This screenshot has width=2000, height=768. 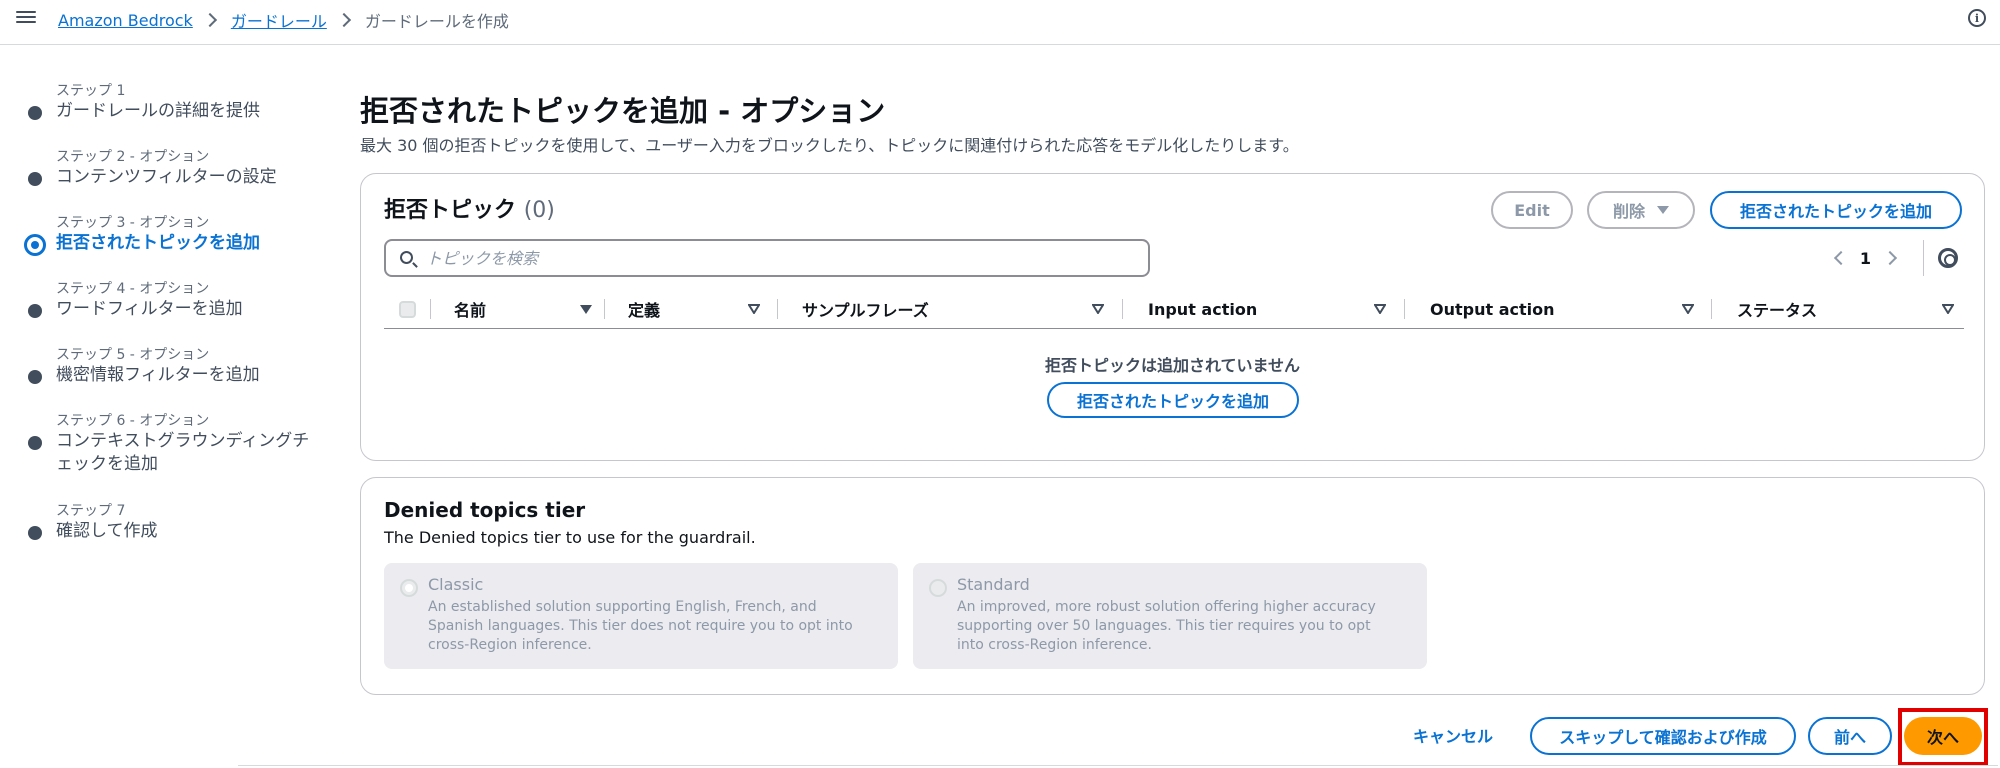 I want to click on column-header-name: 名前, so click(x=470, y=309).